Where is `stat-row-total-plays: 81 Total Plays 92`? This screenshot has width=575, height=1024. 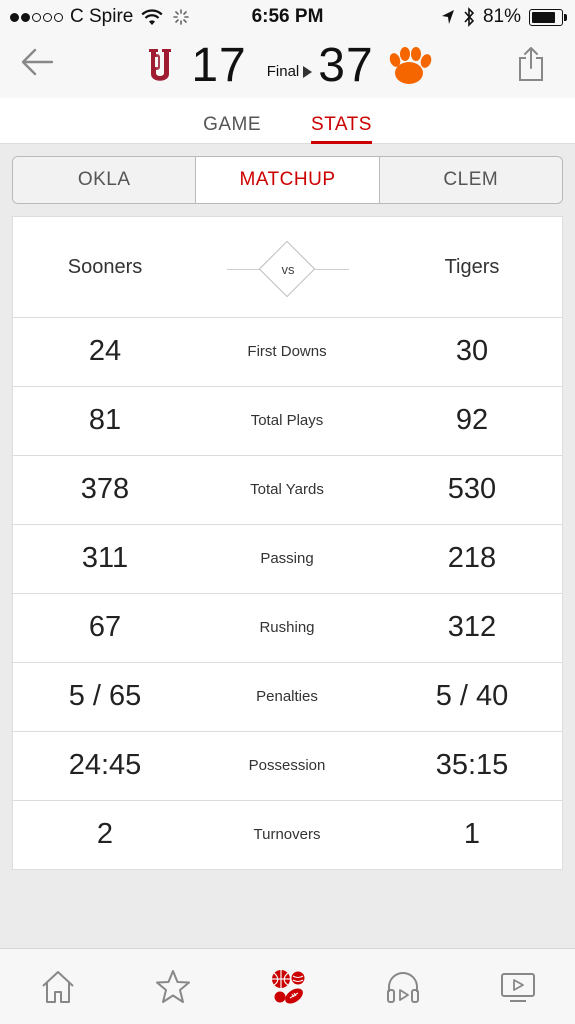
stat-row-total-plays: 81 Total Plays 92 is located at coordinates (287, 421).